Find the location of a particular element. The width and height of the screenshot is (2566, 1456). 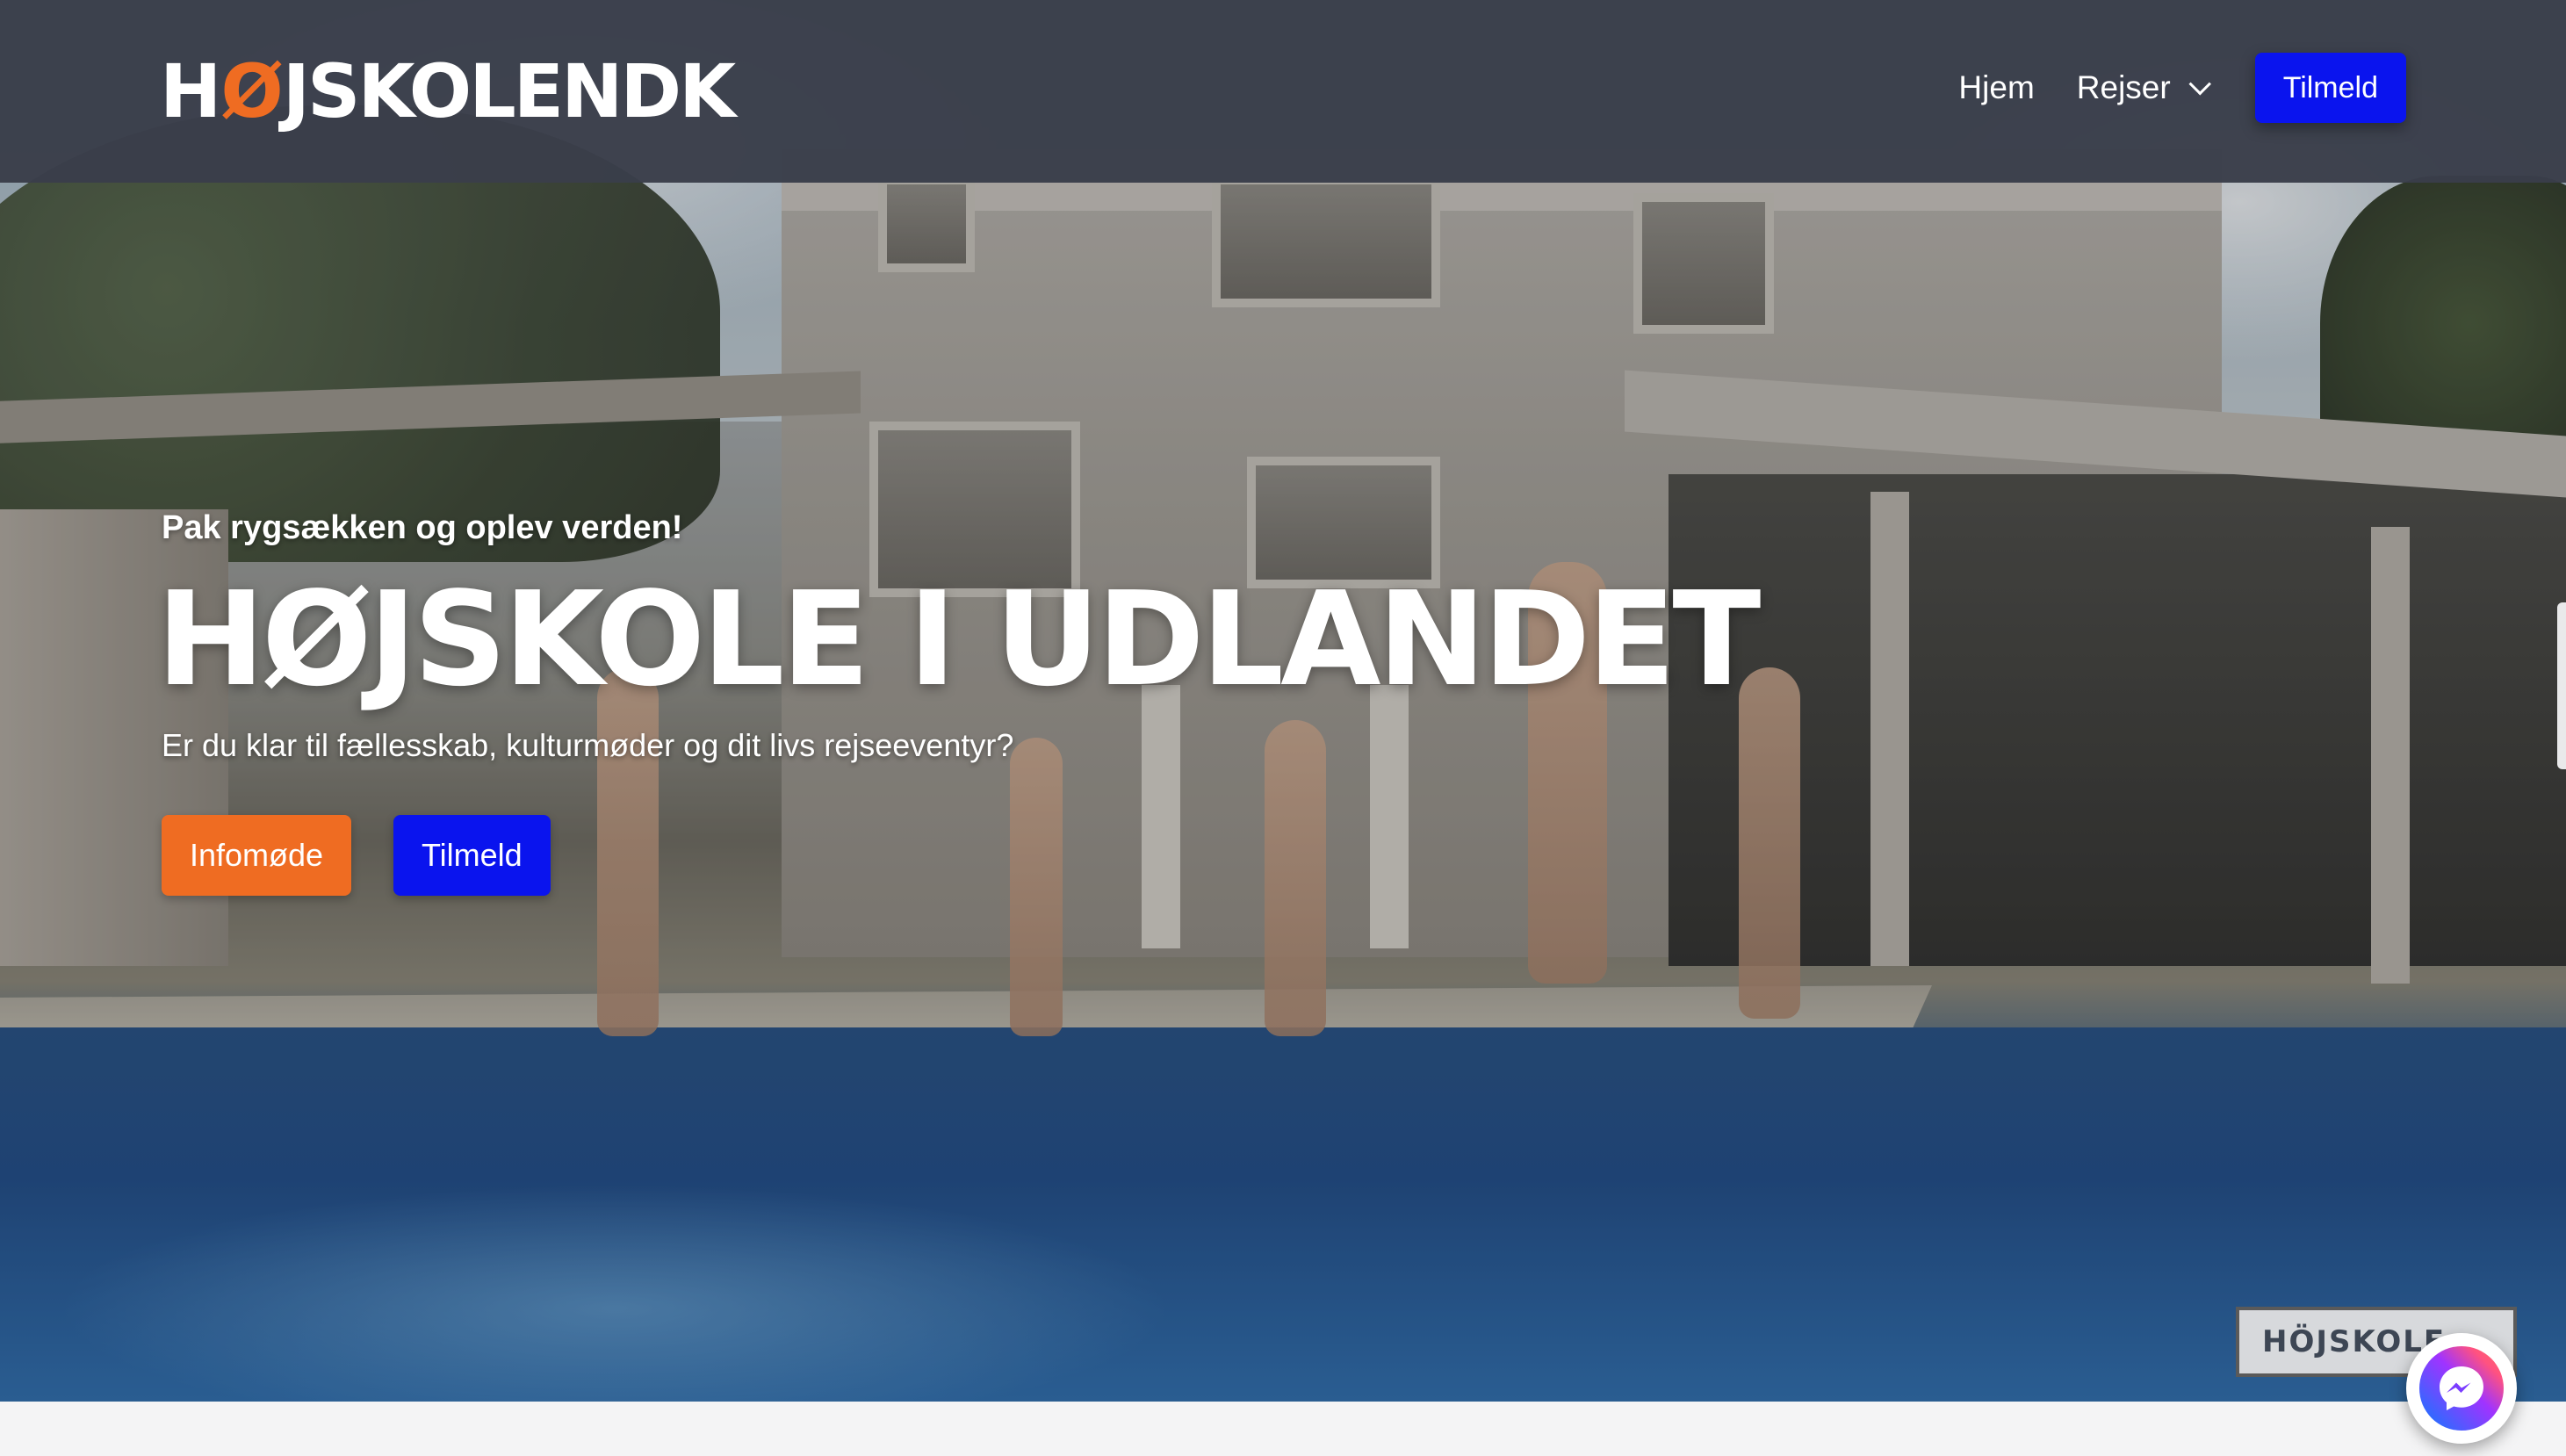

main-nav: Hjem Rejser Tilmeld is located at coordinates (2182, 88).